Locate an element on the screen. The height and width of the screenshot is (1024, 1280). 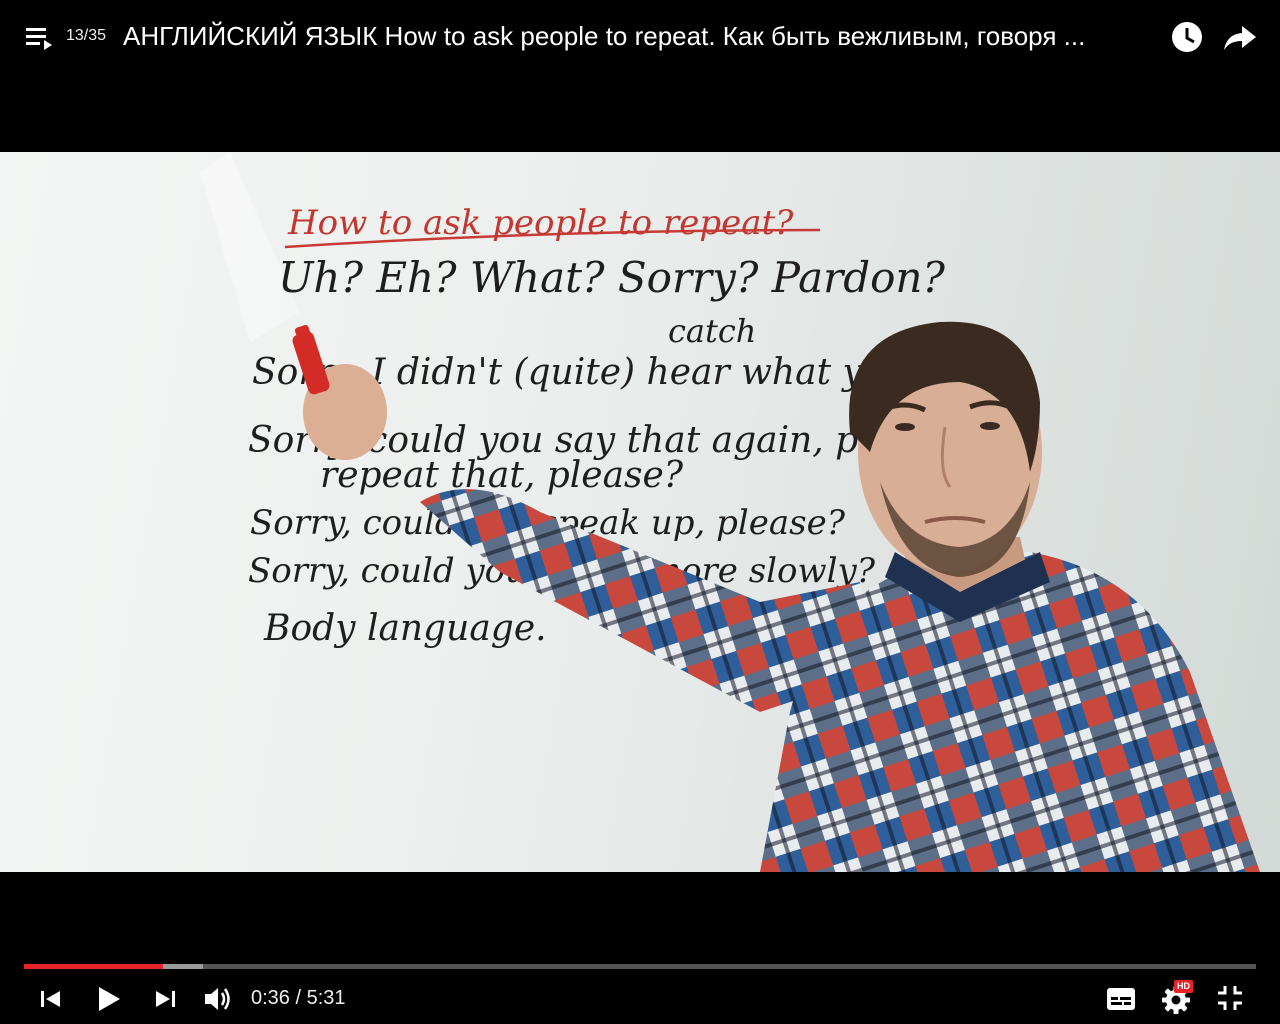
hd-badge: HD is located at coordinates (1183, 986).